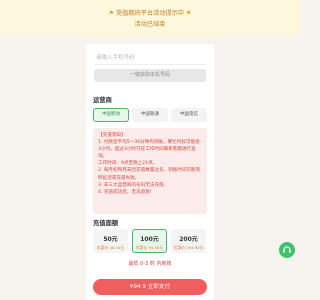  I want to click on notice-title: 【充值须知】, so click(112, 135).